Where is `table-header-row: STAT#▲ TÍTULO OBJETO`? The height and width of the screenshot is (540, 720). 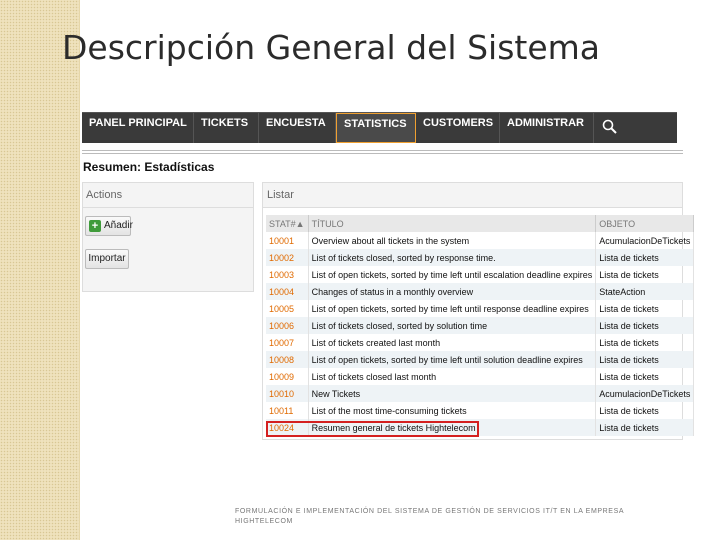
table-header-row: STAT#▲ TÍTULO OBJETO is located at coordinates (480, 223).